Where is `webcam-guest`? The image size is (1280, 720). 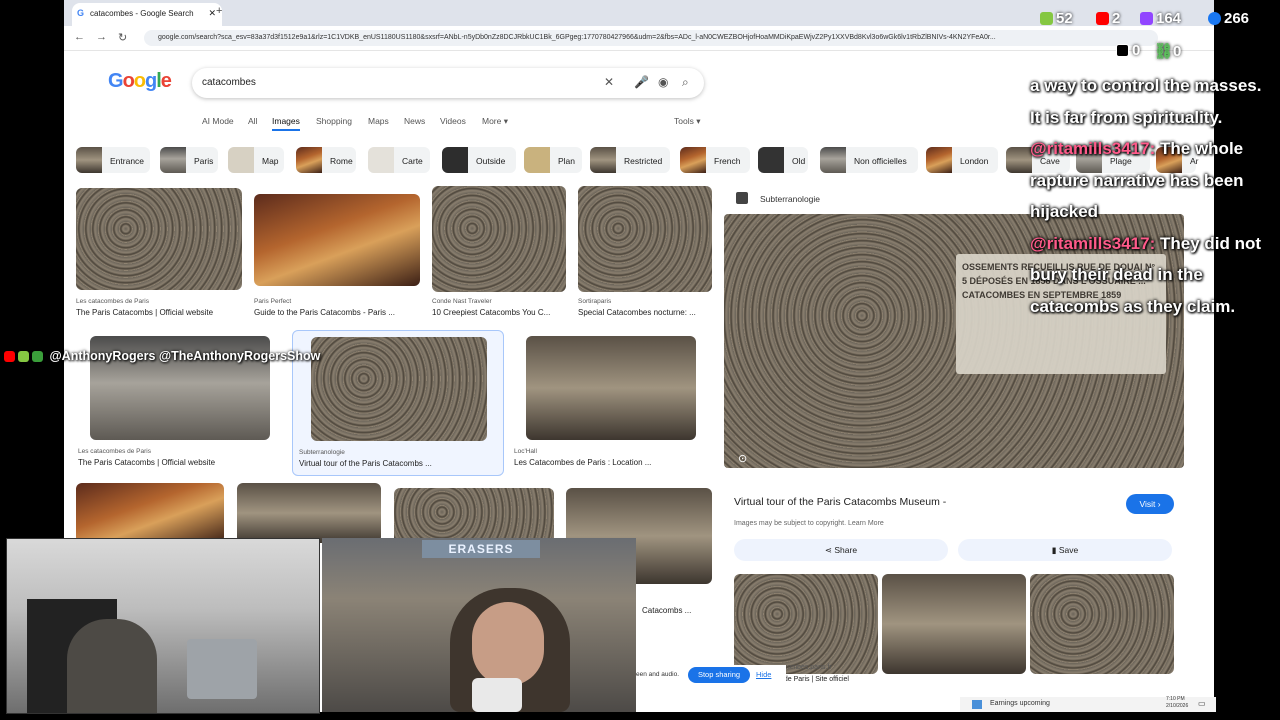
webcam-guest is located at coordinates (163, 626).